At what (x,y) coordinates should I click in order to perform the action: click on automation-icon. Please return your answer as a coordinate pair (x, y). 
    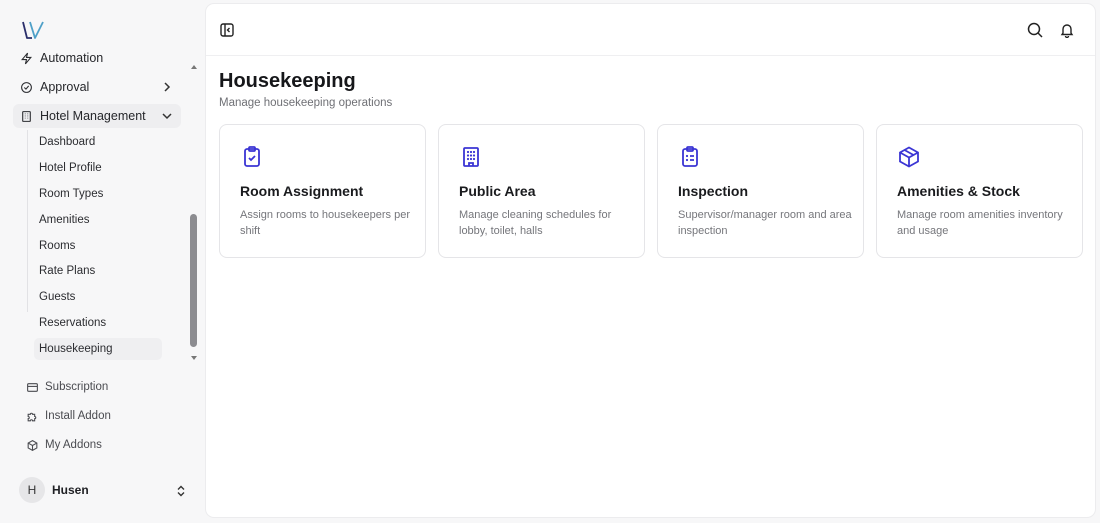
    Looking at the image, I should click on (26, 58).